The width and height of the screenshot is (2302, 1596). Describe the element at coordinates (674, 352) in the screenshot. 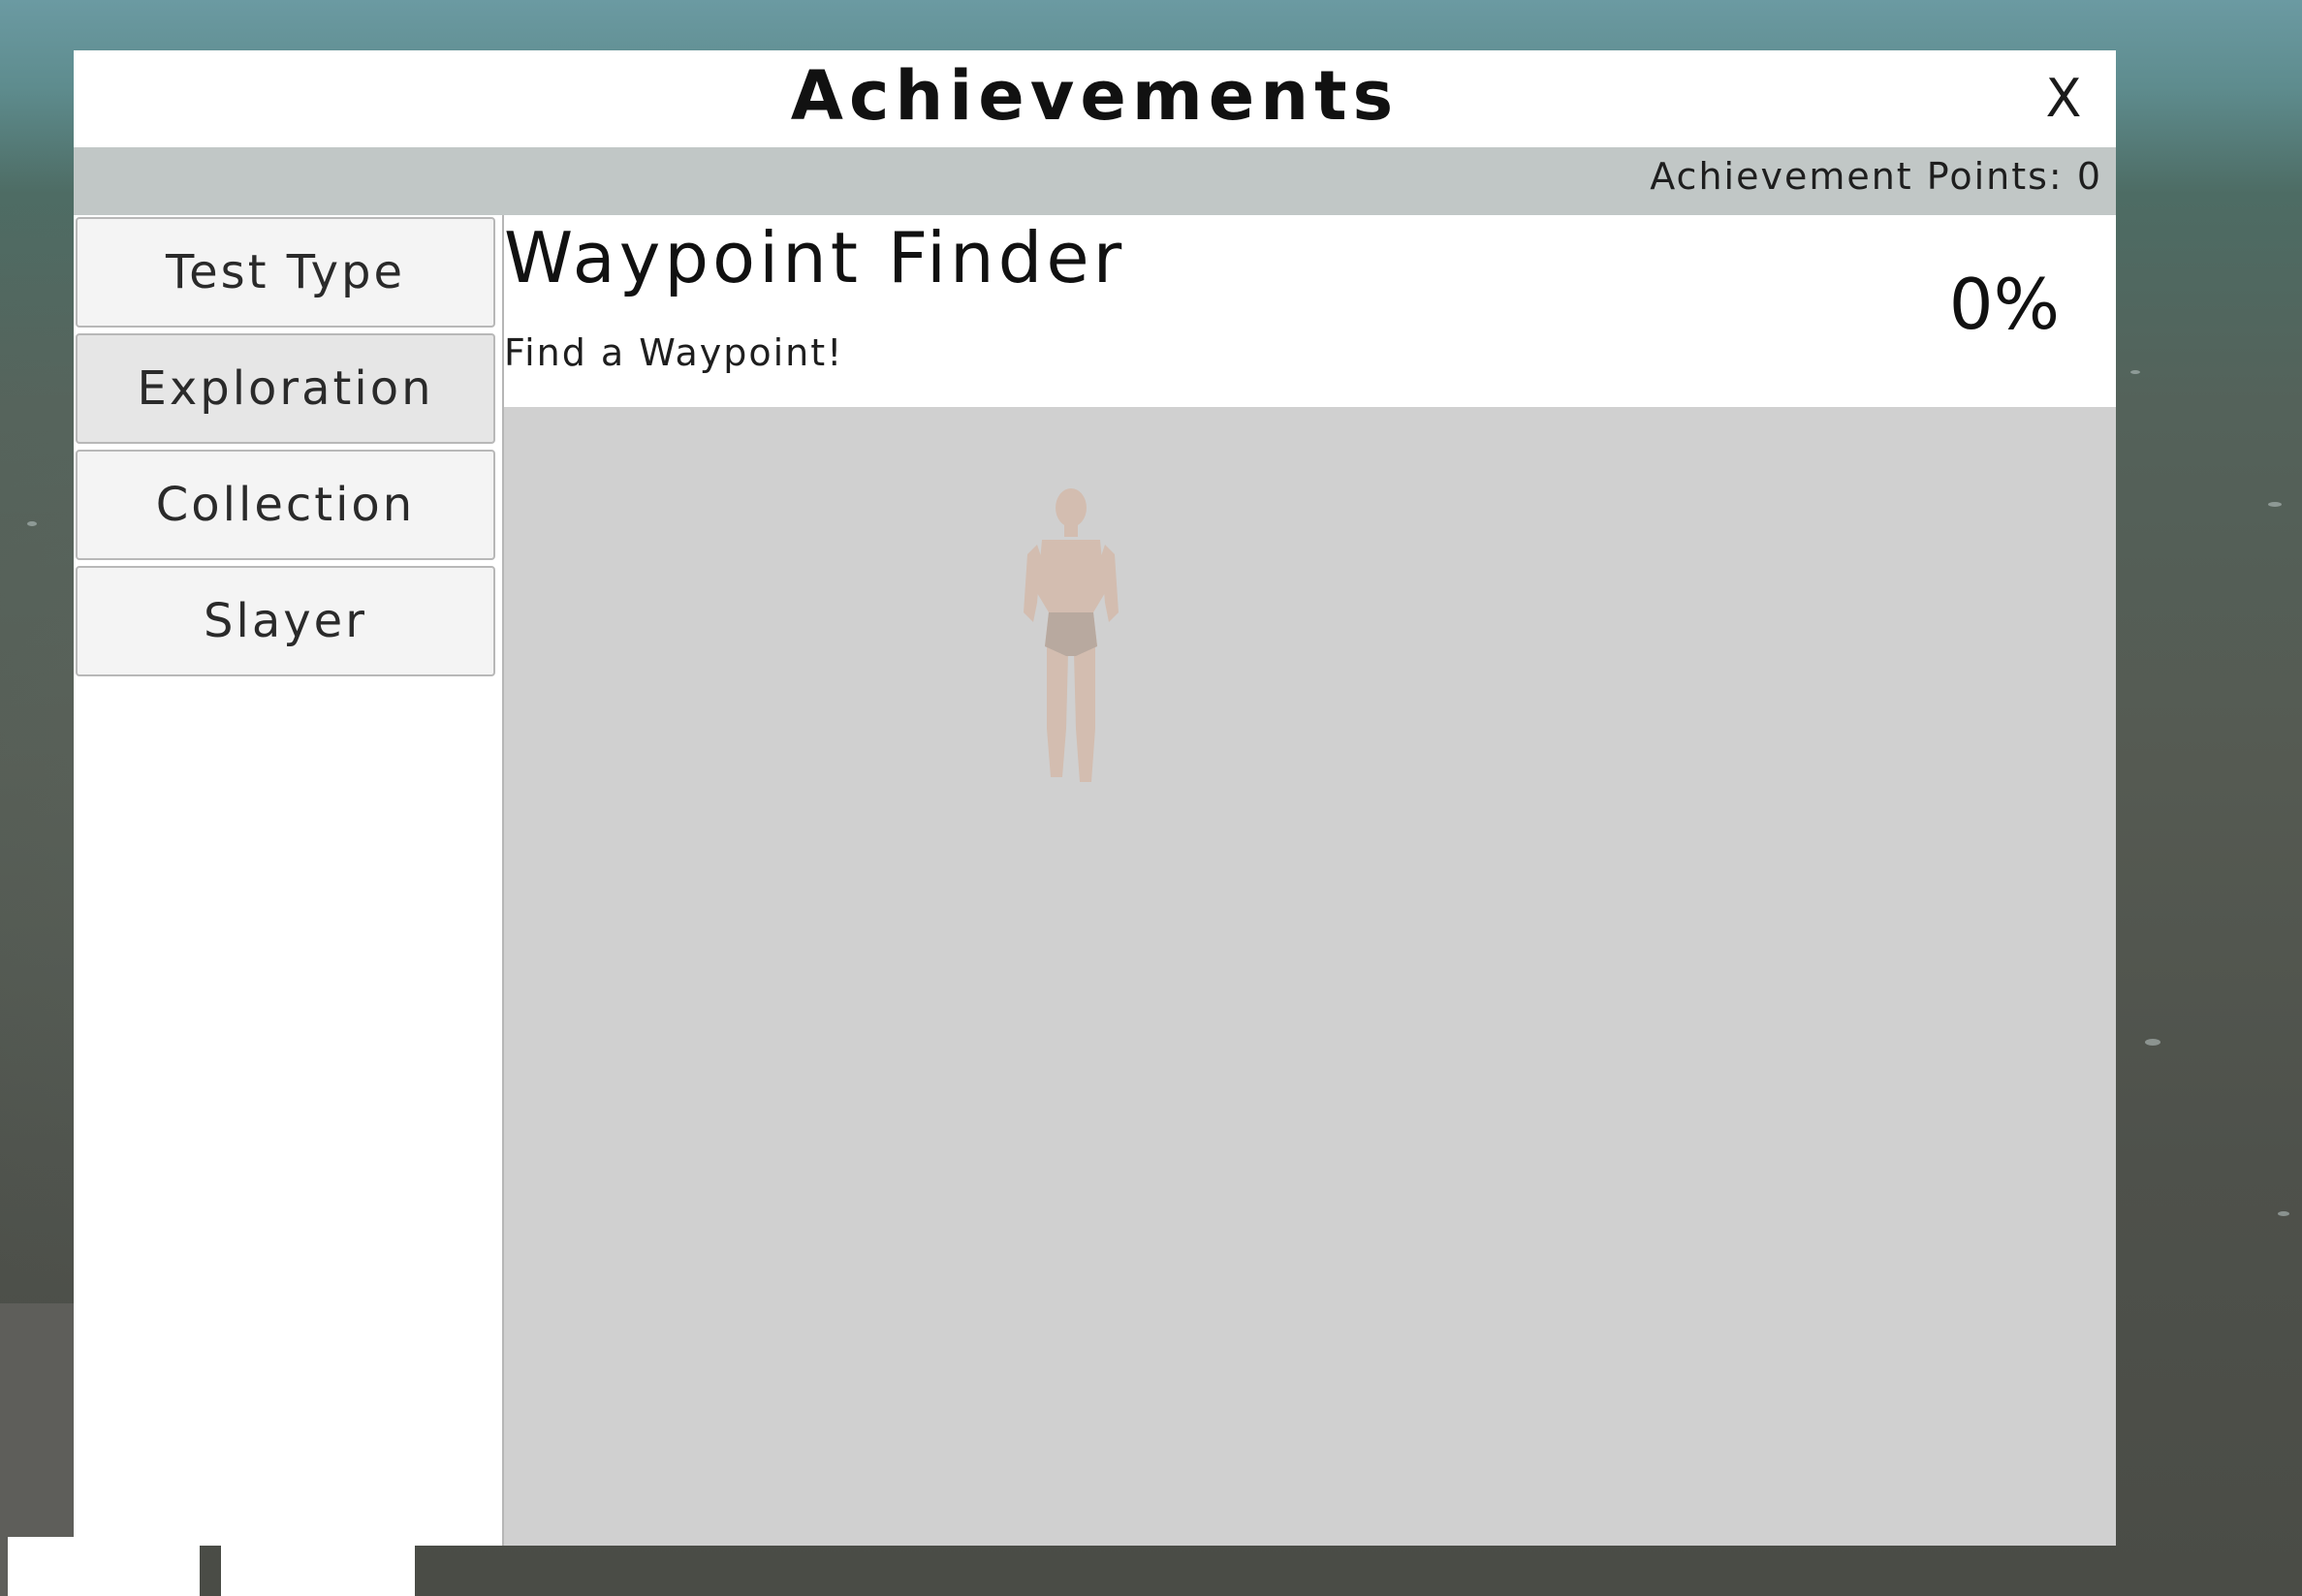

I see `achievement-description: Find a Waypoint!` at that location.